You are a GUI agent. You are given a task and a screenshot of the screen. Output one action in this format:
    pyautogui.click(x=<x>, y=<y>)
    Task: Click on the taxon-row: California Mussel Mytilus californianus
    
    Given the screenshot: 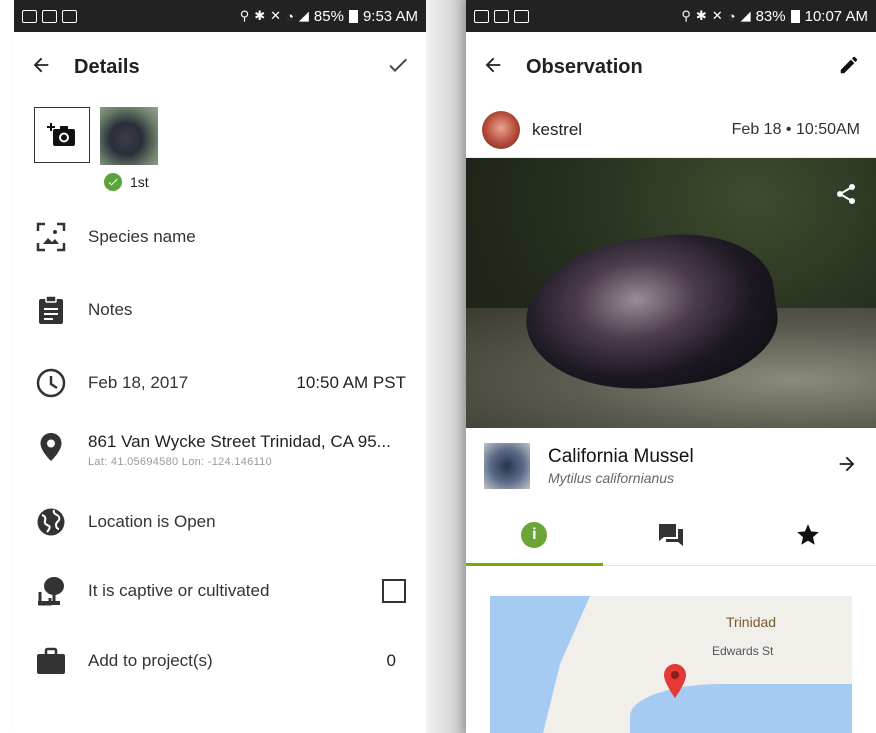 What is the action you would take?
    pyautogui.click(x=671, y=466)
    